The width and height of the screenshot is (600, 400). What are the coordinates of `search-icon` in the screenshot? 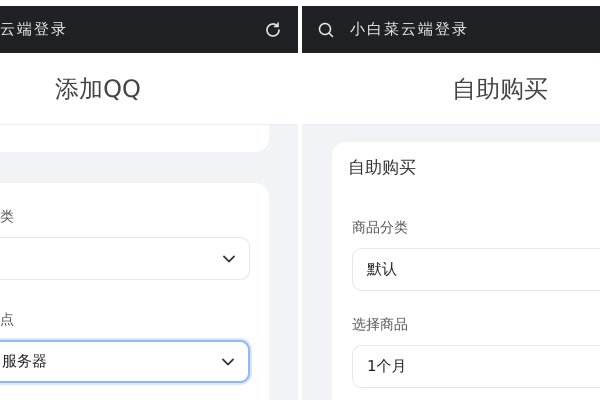 It's located at (326, 30).